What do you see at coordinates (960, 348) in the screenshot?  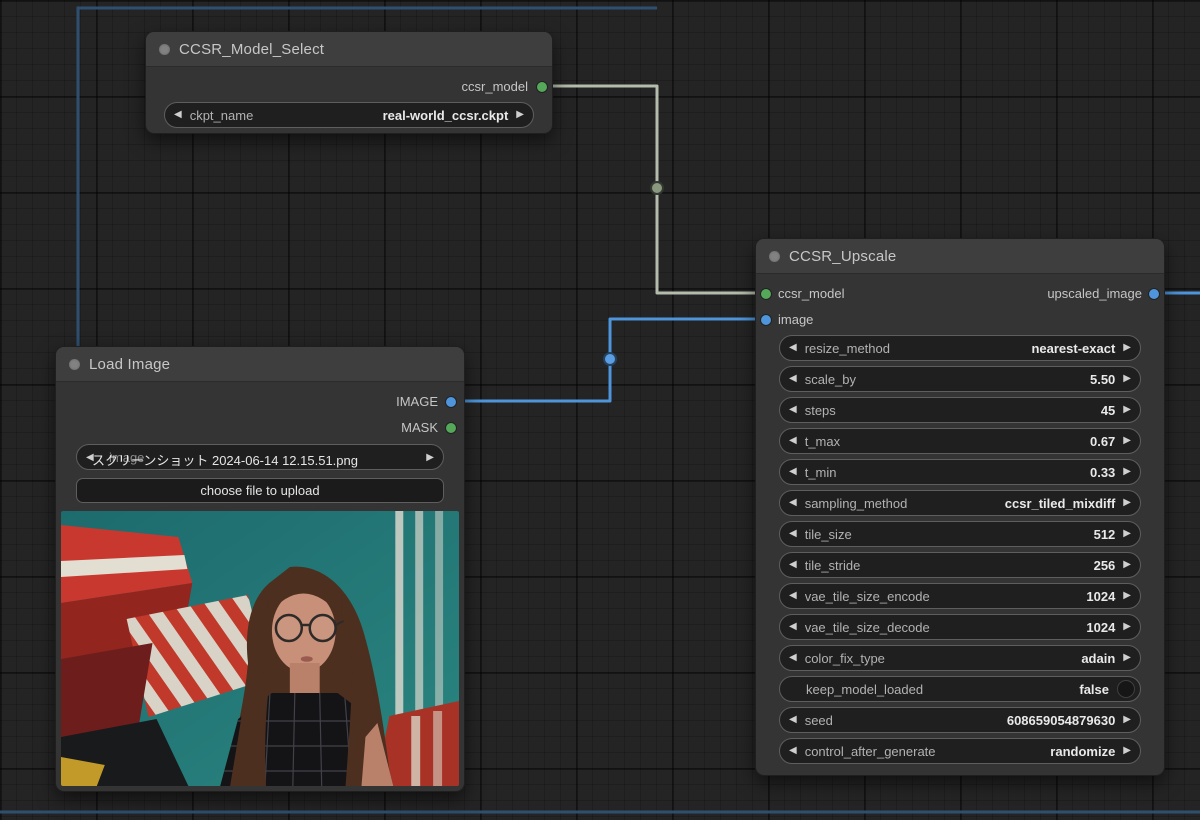 I see `widget-resize-method: ◀ resize_method nearest-exact ▶` at bounding box center [960, 348].